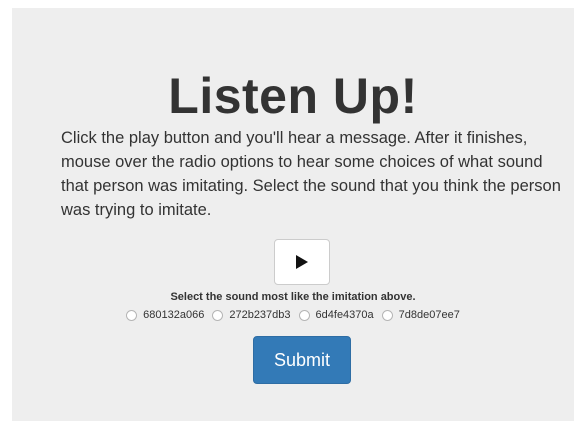 This screenshot has width=581, height=421. What do you see at coordinates (344, 315) in the screenshot?
I see `sound-option-label: 6d4fe4370a` at bounding box center [344, 315].